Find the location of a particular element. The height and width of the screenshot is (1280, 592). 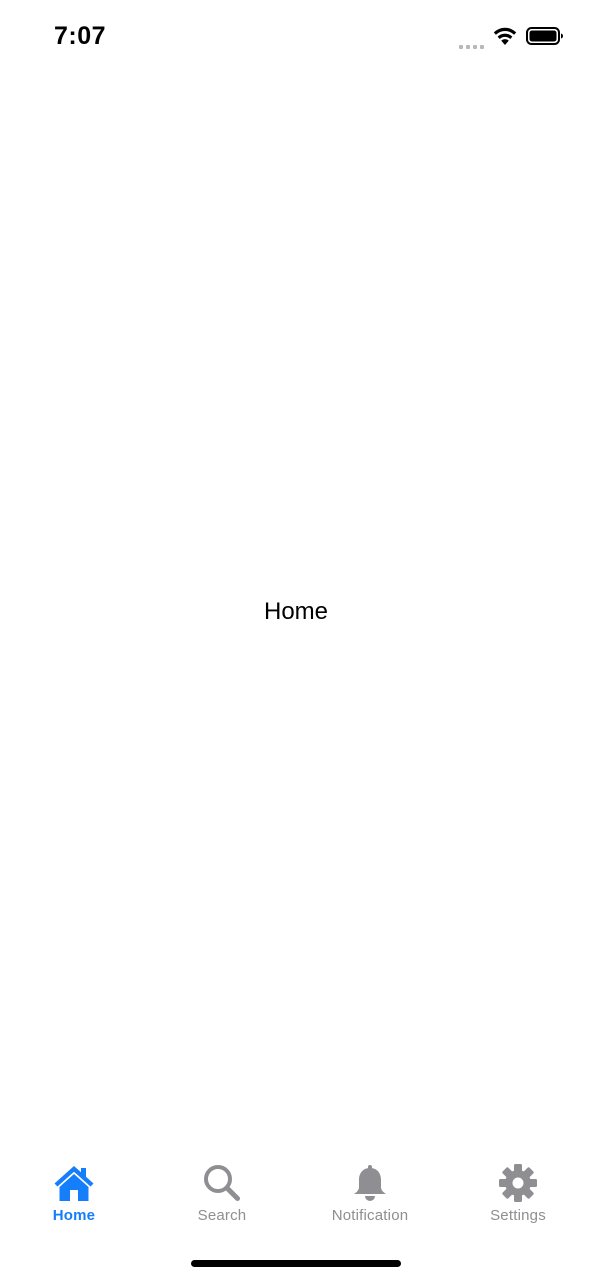

cellular-signal-icon is located at coordinates (471, 42).